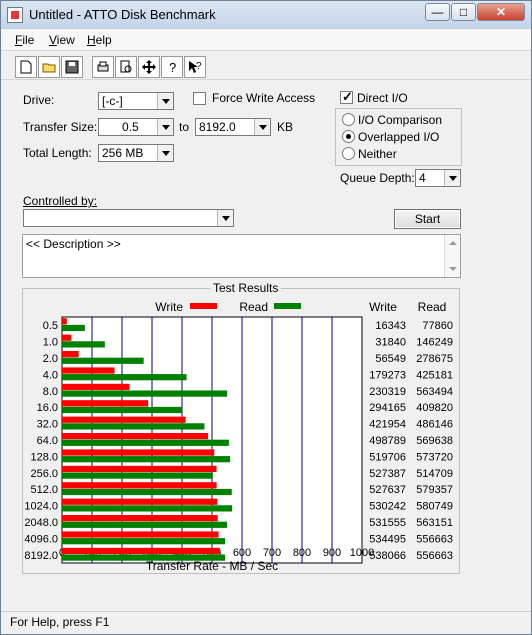  Describe the element at coordinates (434, 474) in the screenshot. I see `read-value: 514709` at that location.